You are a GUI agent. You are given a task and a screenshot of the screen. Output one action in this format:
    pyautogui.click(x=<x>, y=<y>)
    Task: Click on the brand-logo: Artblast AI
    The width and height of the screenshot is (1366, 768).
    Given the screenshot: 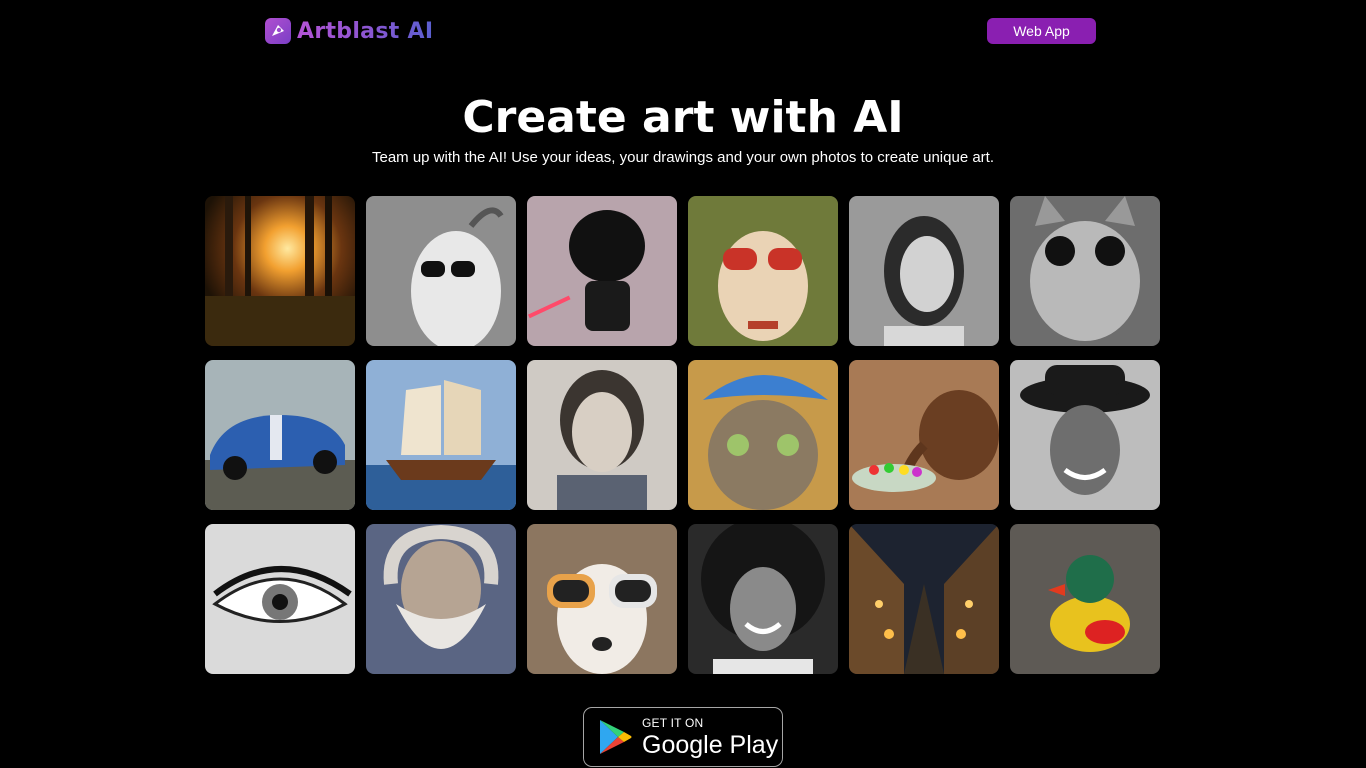 What is the action you would take?
    pyautogui.click(x=349, y=31)
    